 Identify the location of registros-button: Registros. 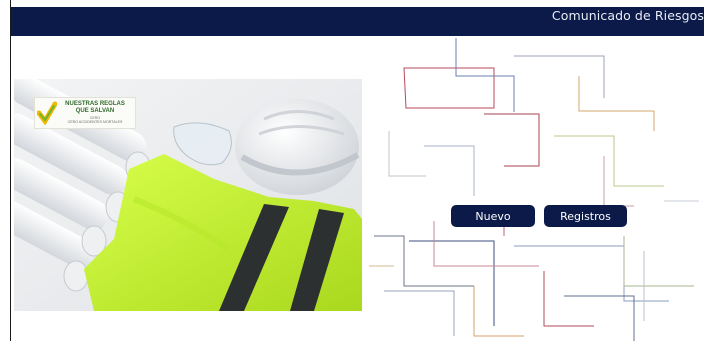
(585, 216).